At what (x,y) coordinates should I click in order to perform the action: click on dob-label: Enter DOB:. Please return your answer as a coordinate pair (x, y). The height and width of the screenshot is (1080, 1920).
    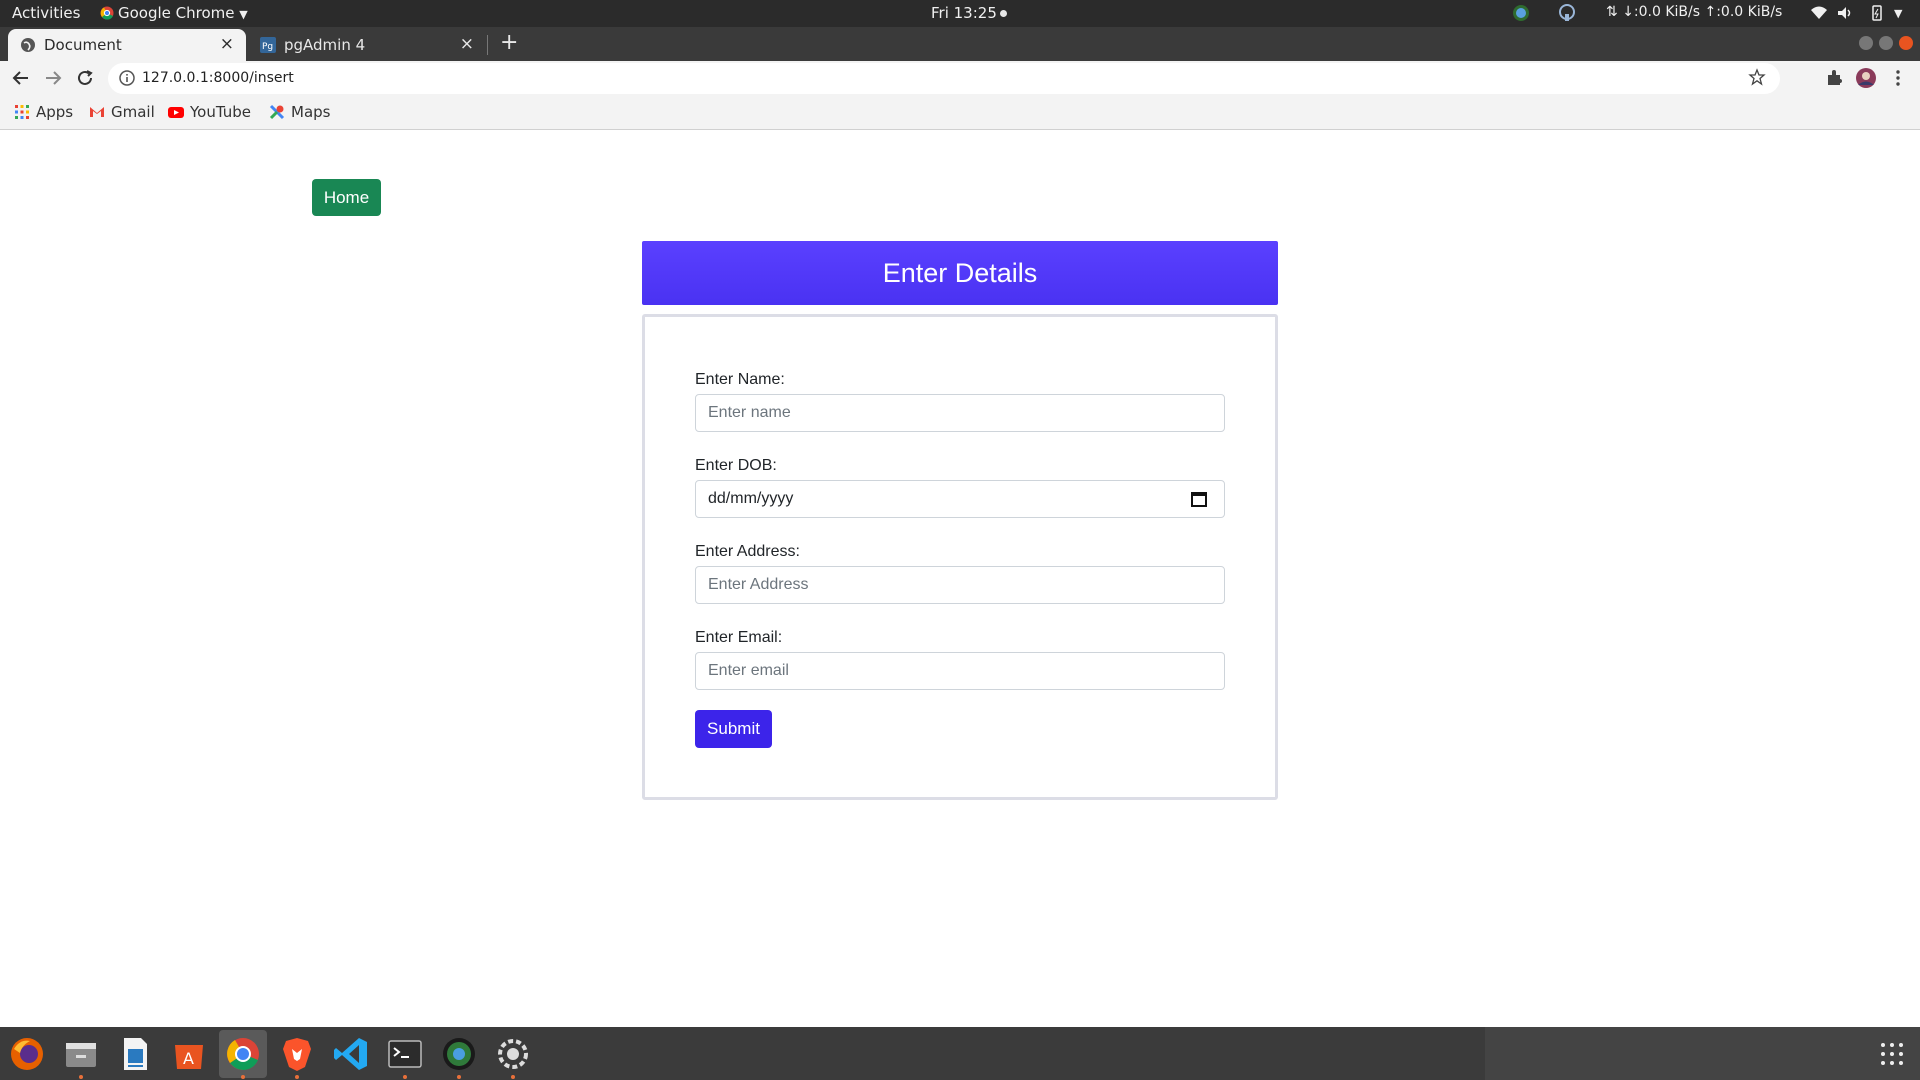
    Looking at the image, I should click on (736, 465).